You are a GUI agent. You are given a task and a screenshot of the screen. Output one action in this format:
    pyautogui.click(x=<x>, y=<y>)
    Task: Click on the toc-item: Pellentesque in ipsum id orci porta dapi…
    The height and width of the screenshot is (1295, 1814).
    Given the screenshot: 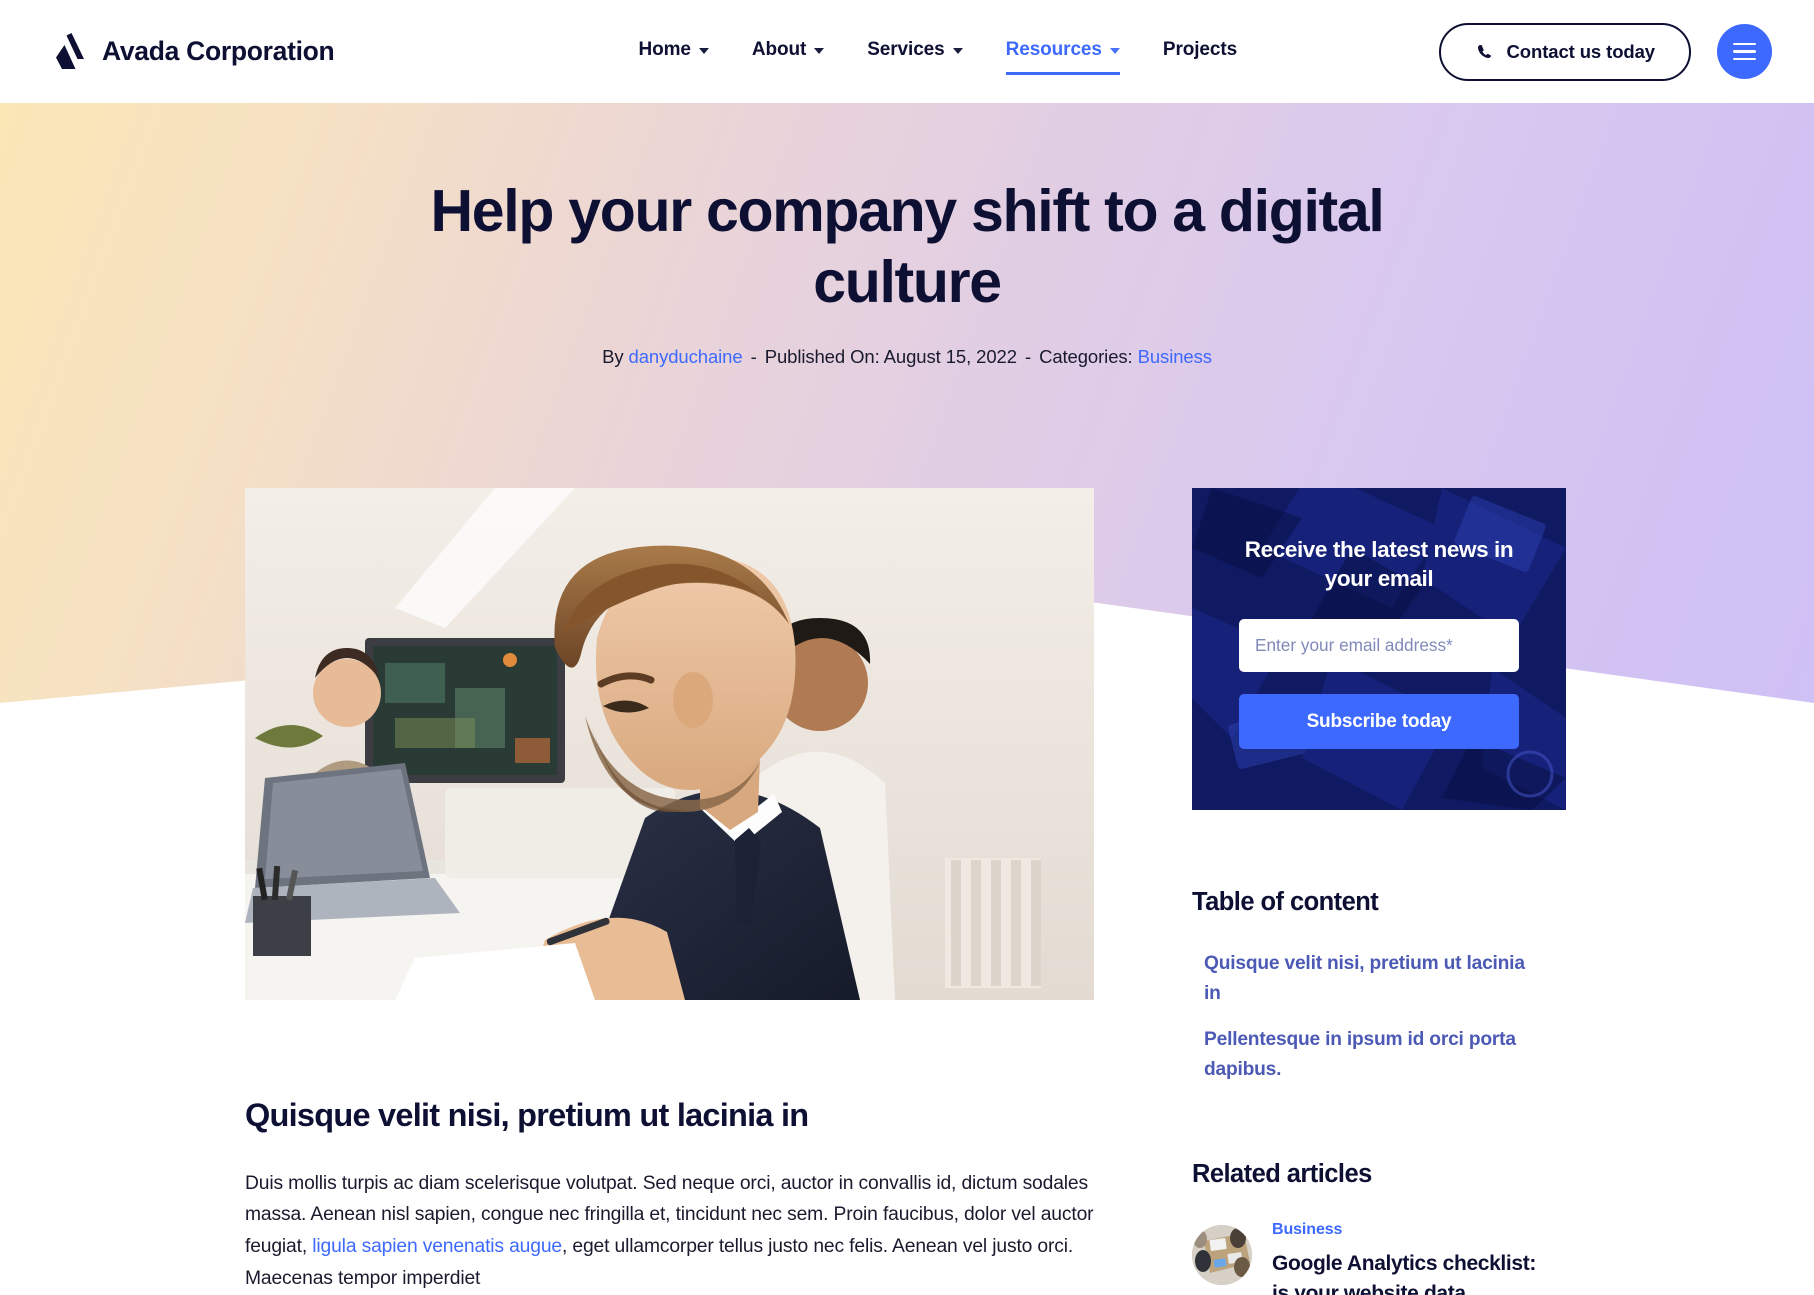 What is the action you would take?
    pyautogui.click(x=1369, y=1055)
    